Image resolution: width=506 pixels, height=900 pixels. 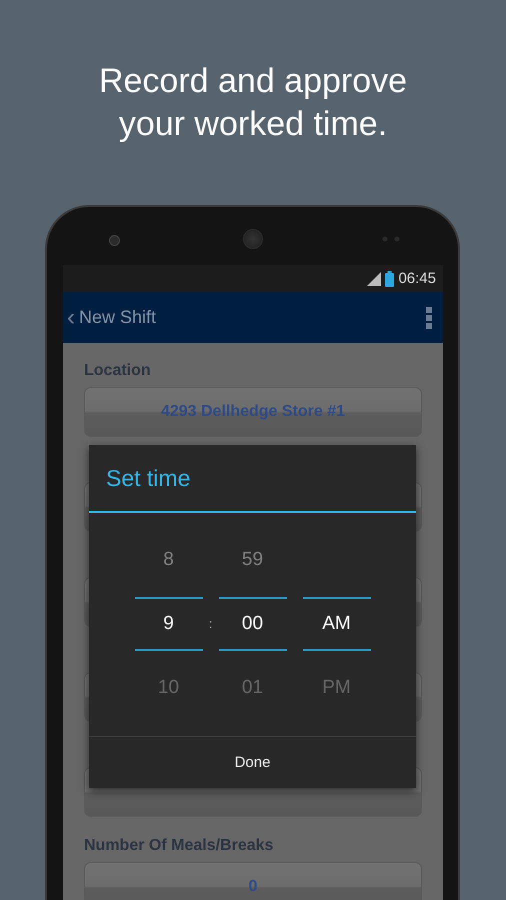 I want to click on screen-title: New Shift, so click(x=118, y=317).